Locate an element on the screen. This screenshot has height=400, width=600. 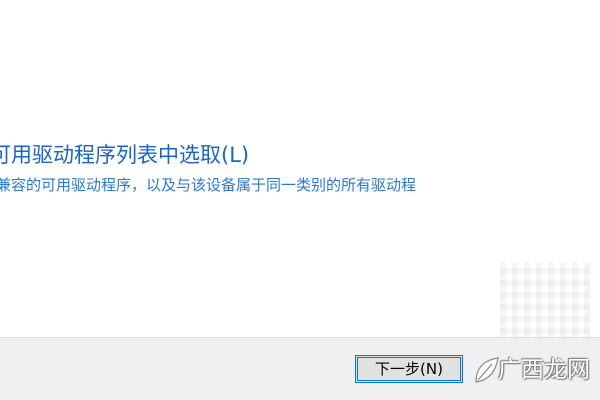
pick-from-driver-list-link: 可用驱动程序列表中选取(L) is located at coordinates (124, 155).